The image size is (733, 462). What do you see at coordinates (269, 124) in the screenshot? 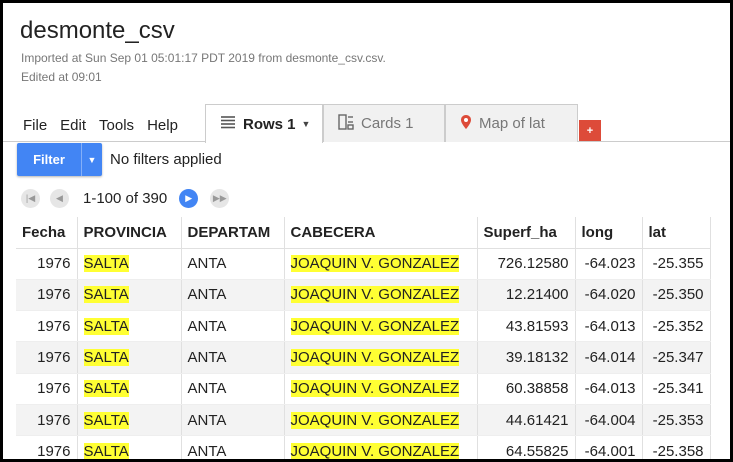
I see `tab-rows-label: Rows 1` at bounding box center [269, 124].